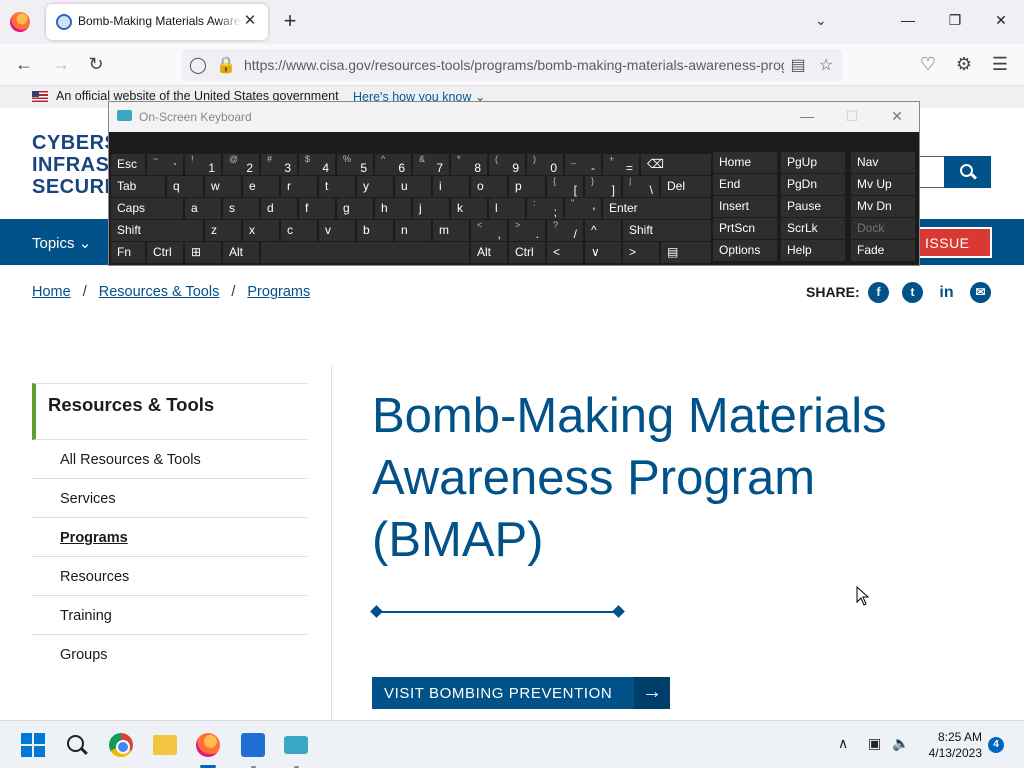  Describe the element at coordinates (878, 292) in the screenshot. I see `facebook-icon: f` at that location.